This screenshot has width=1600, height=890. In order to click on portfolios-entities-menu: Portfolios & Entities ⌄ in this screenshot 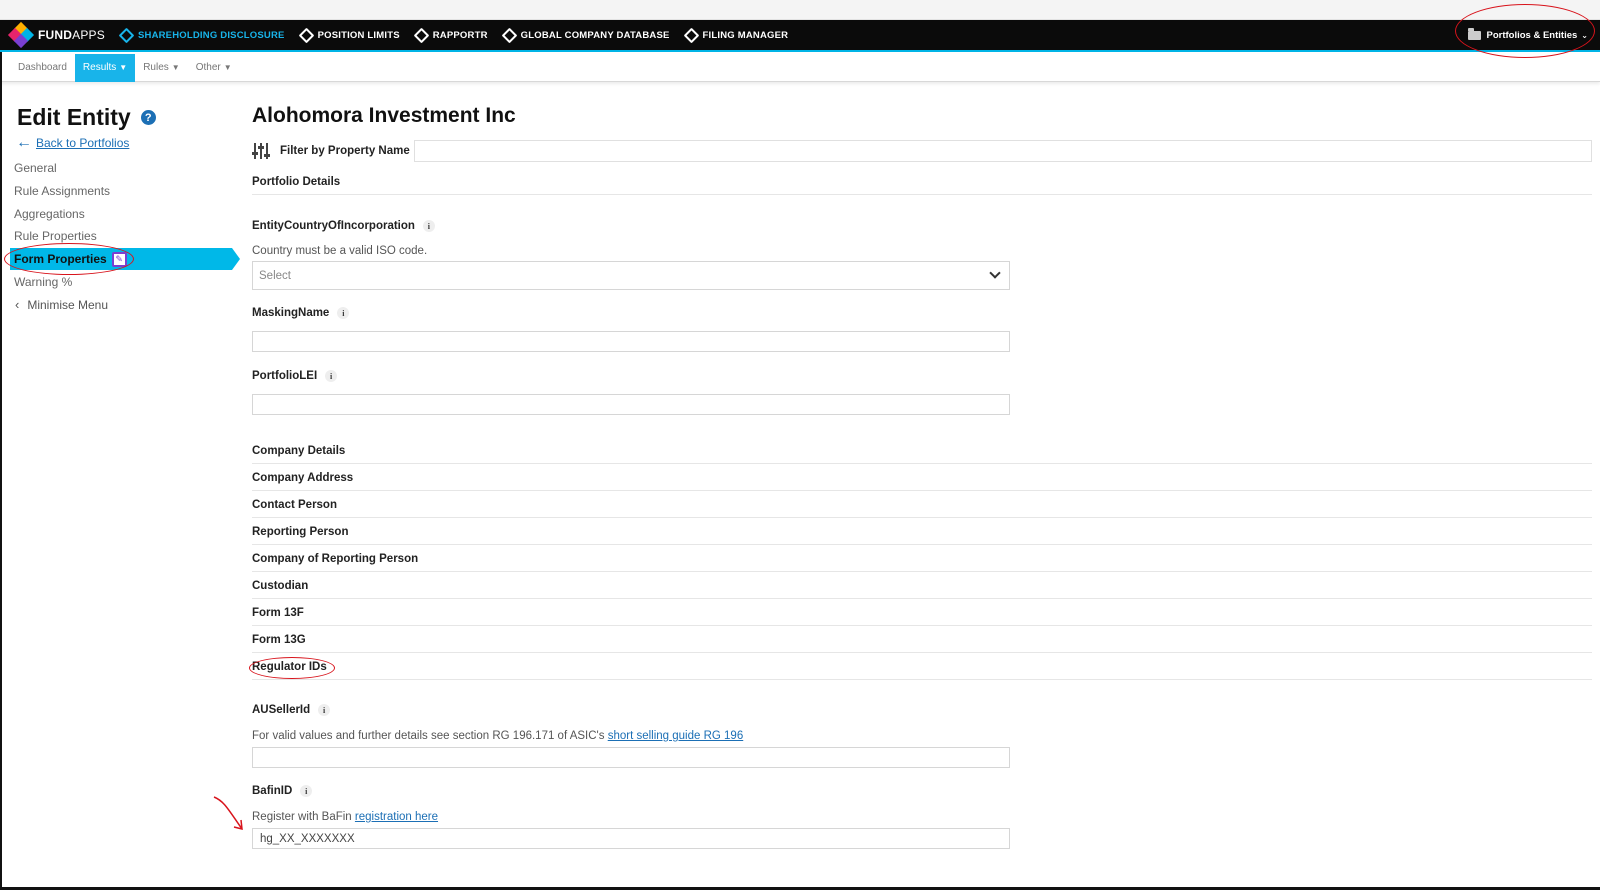, I will do `click(1527, 34)`.